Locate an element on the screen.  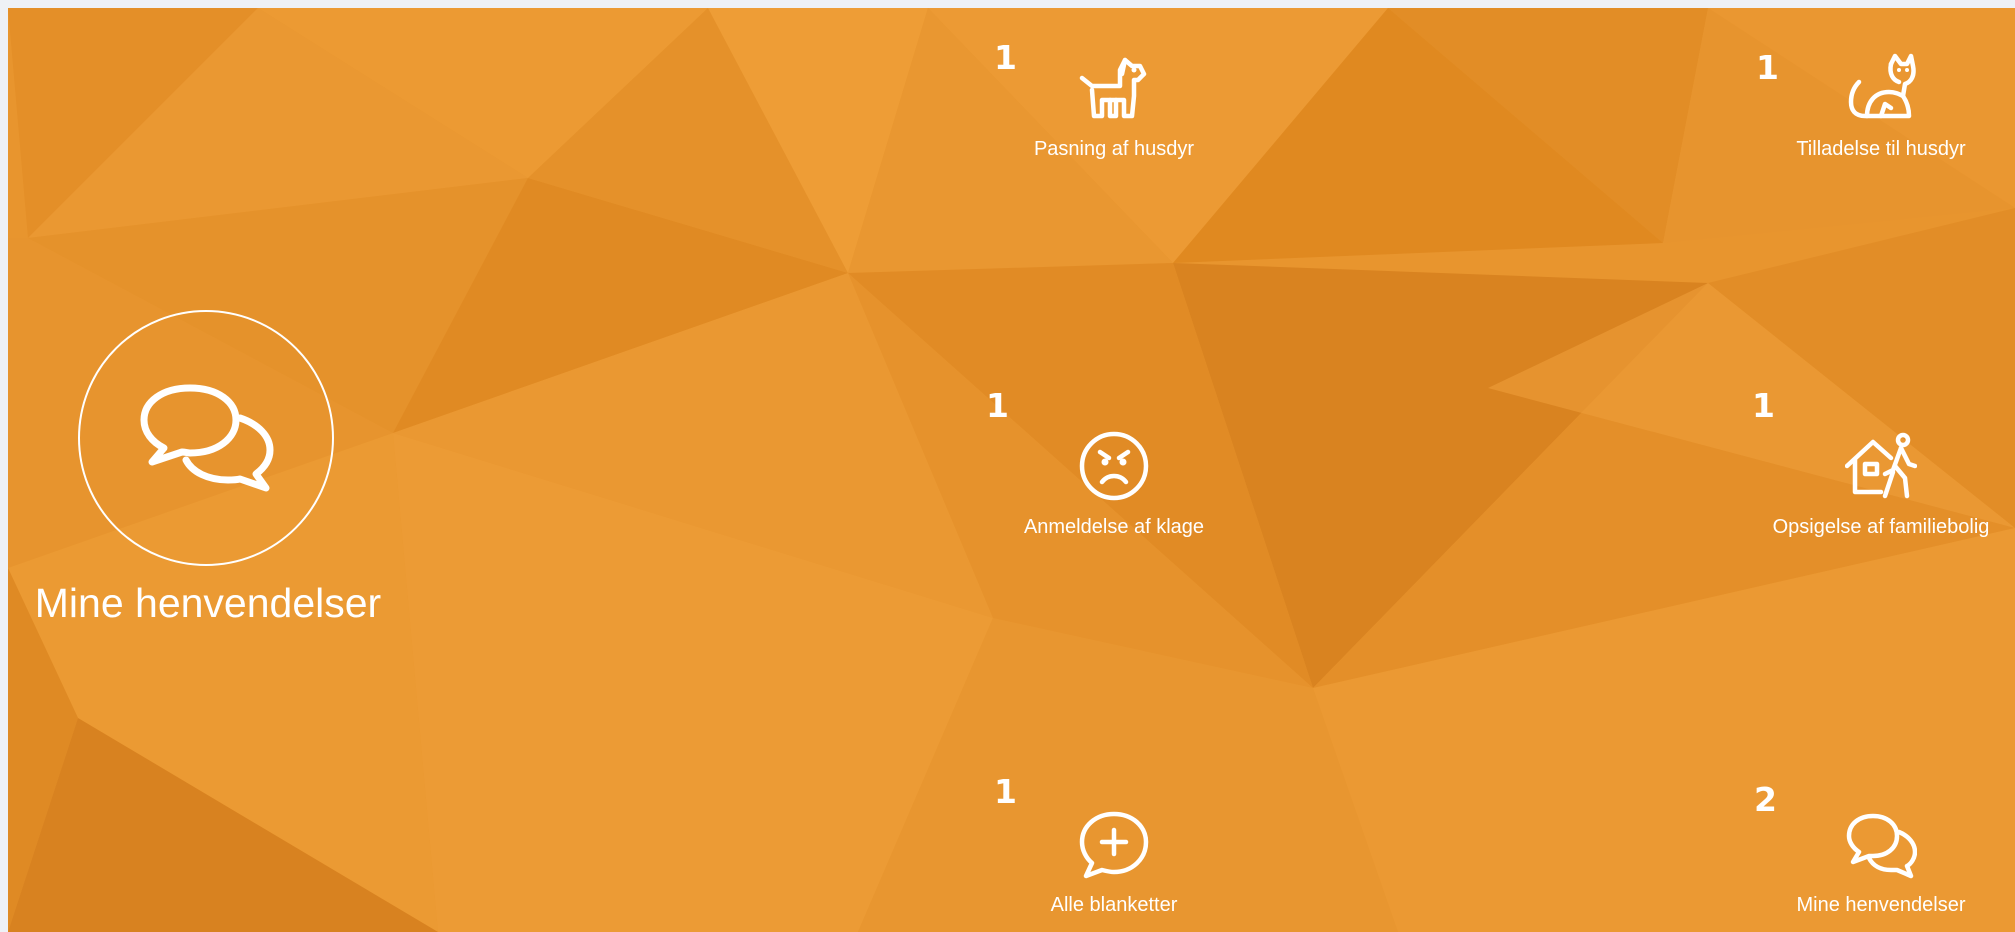
tile-label: Mine henvendelser is located at coordinates (1881, 905).